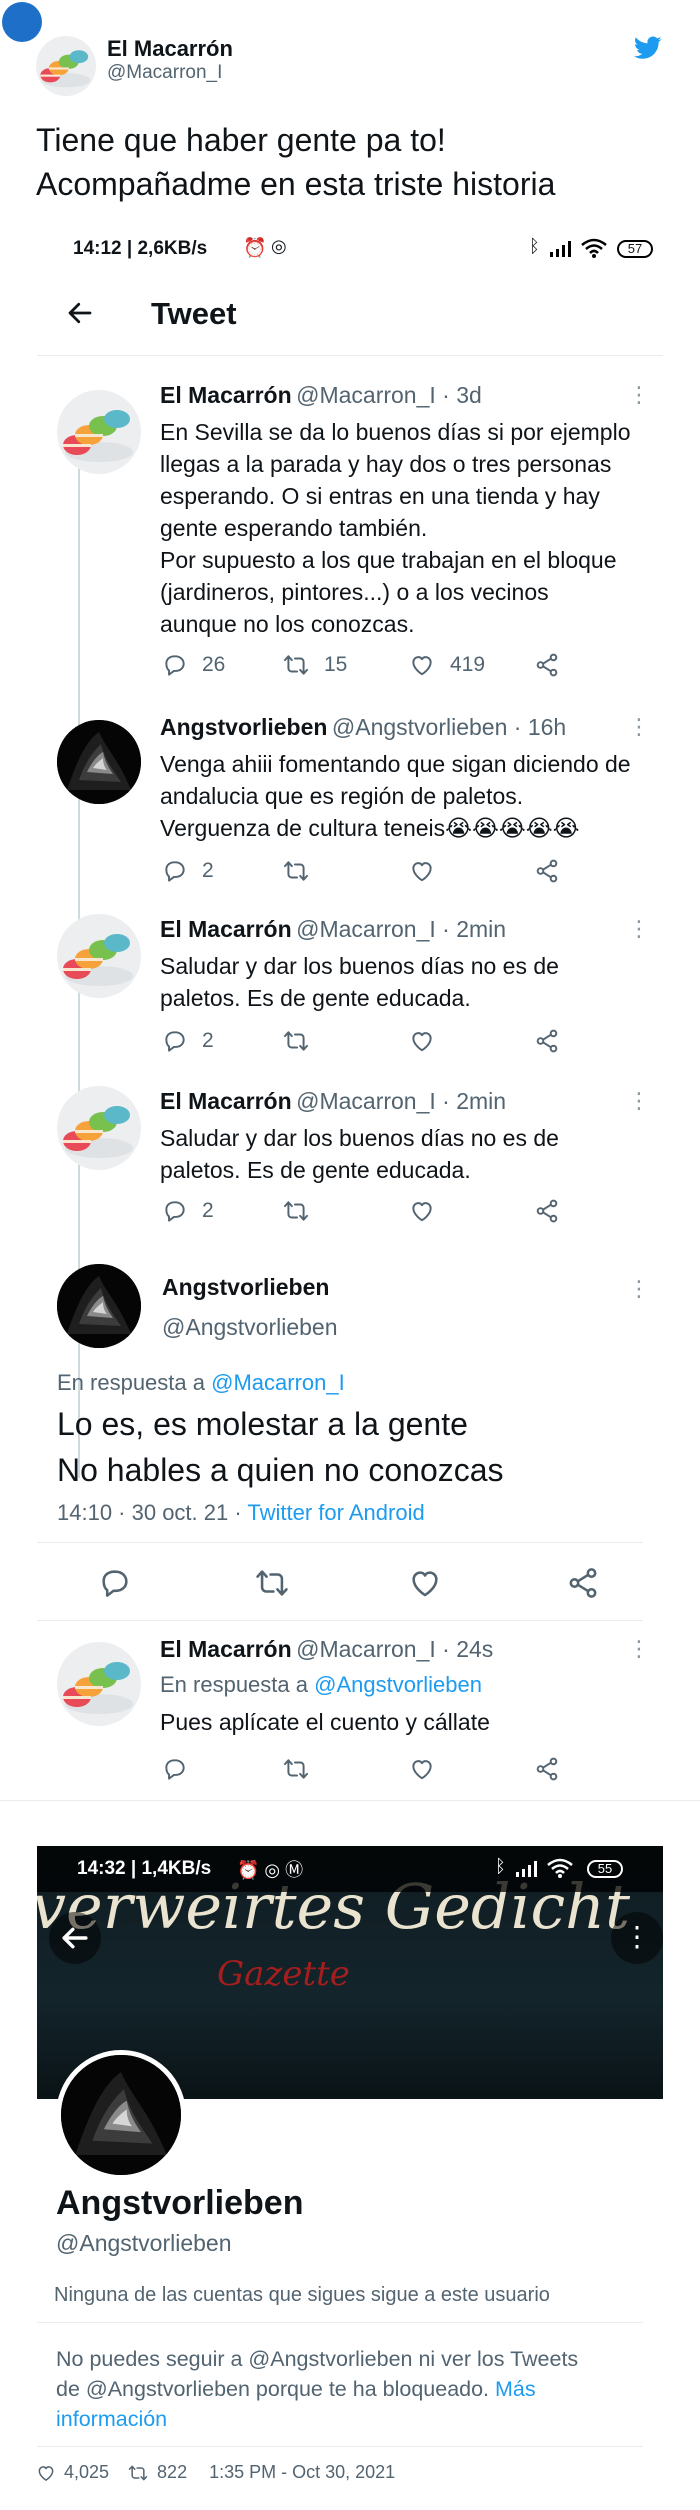 The image size is (700, 2510). Describe the element at coordinates (315, 1170) in the screenshot. I see `tweet-text-line: paletos. Es de gente educada.` at that location.